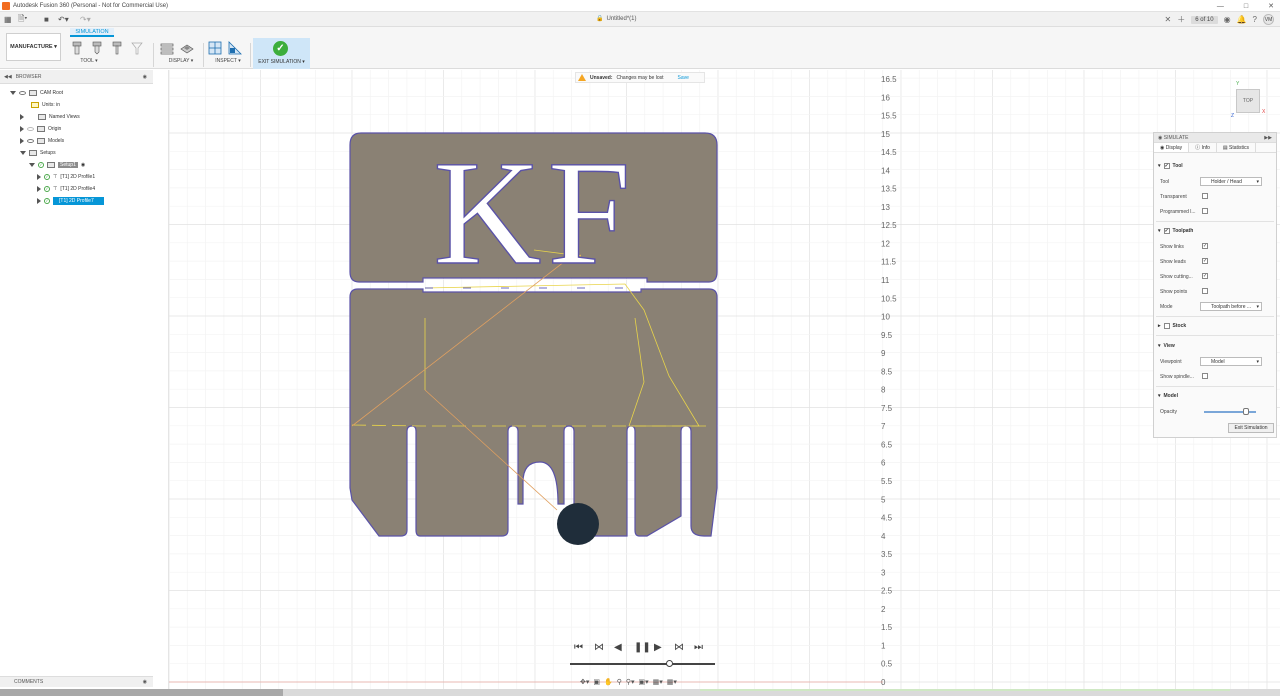  Describe the element at coordinates (1166, 231) in the screenshot. I see `toolpath-section-checkbox: ✓` at that location.